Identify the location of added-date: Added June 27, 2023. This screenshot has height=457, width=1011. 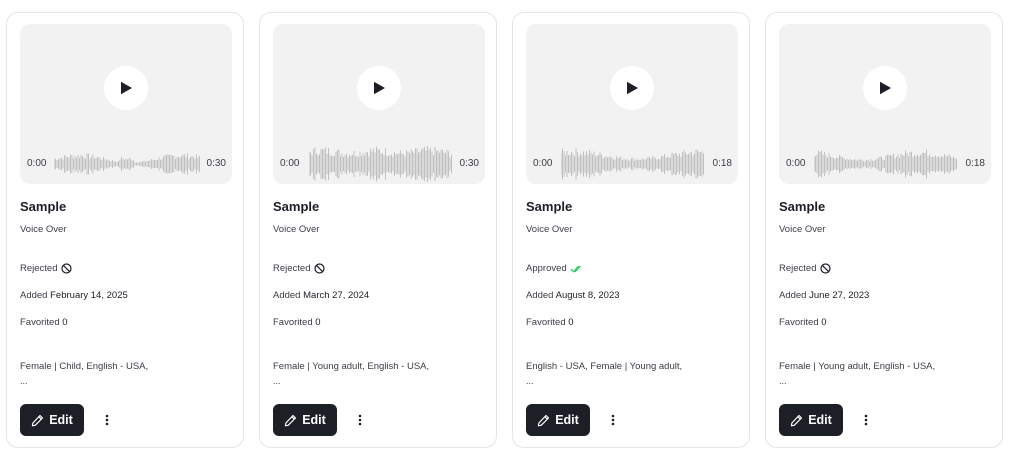
(824, 295).